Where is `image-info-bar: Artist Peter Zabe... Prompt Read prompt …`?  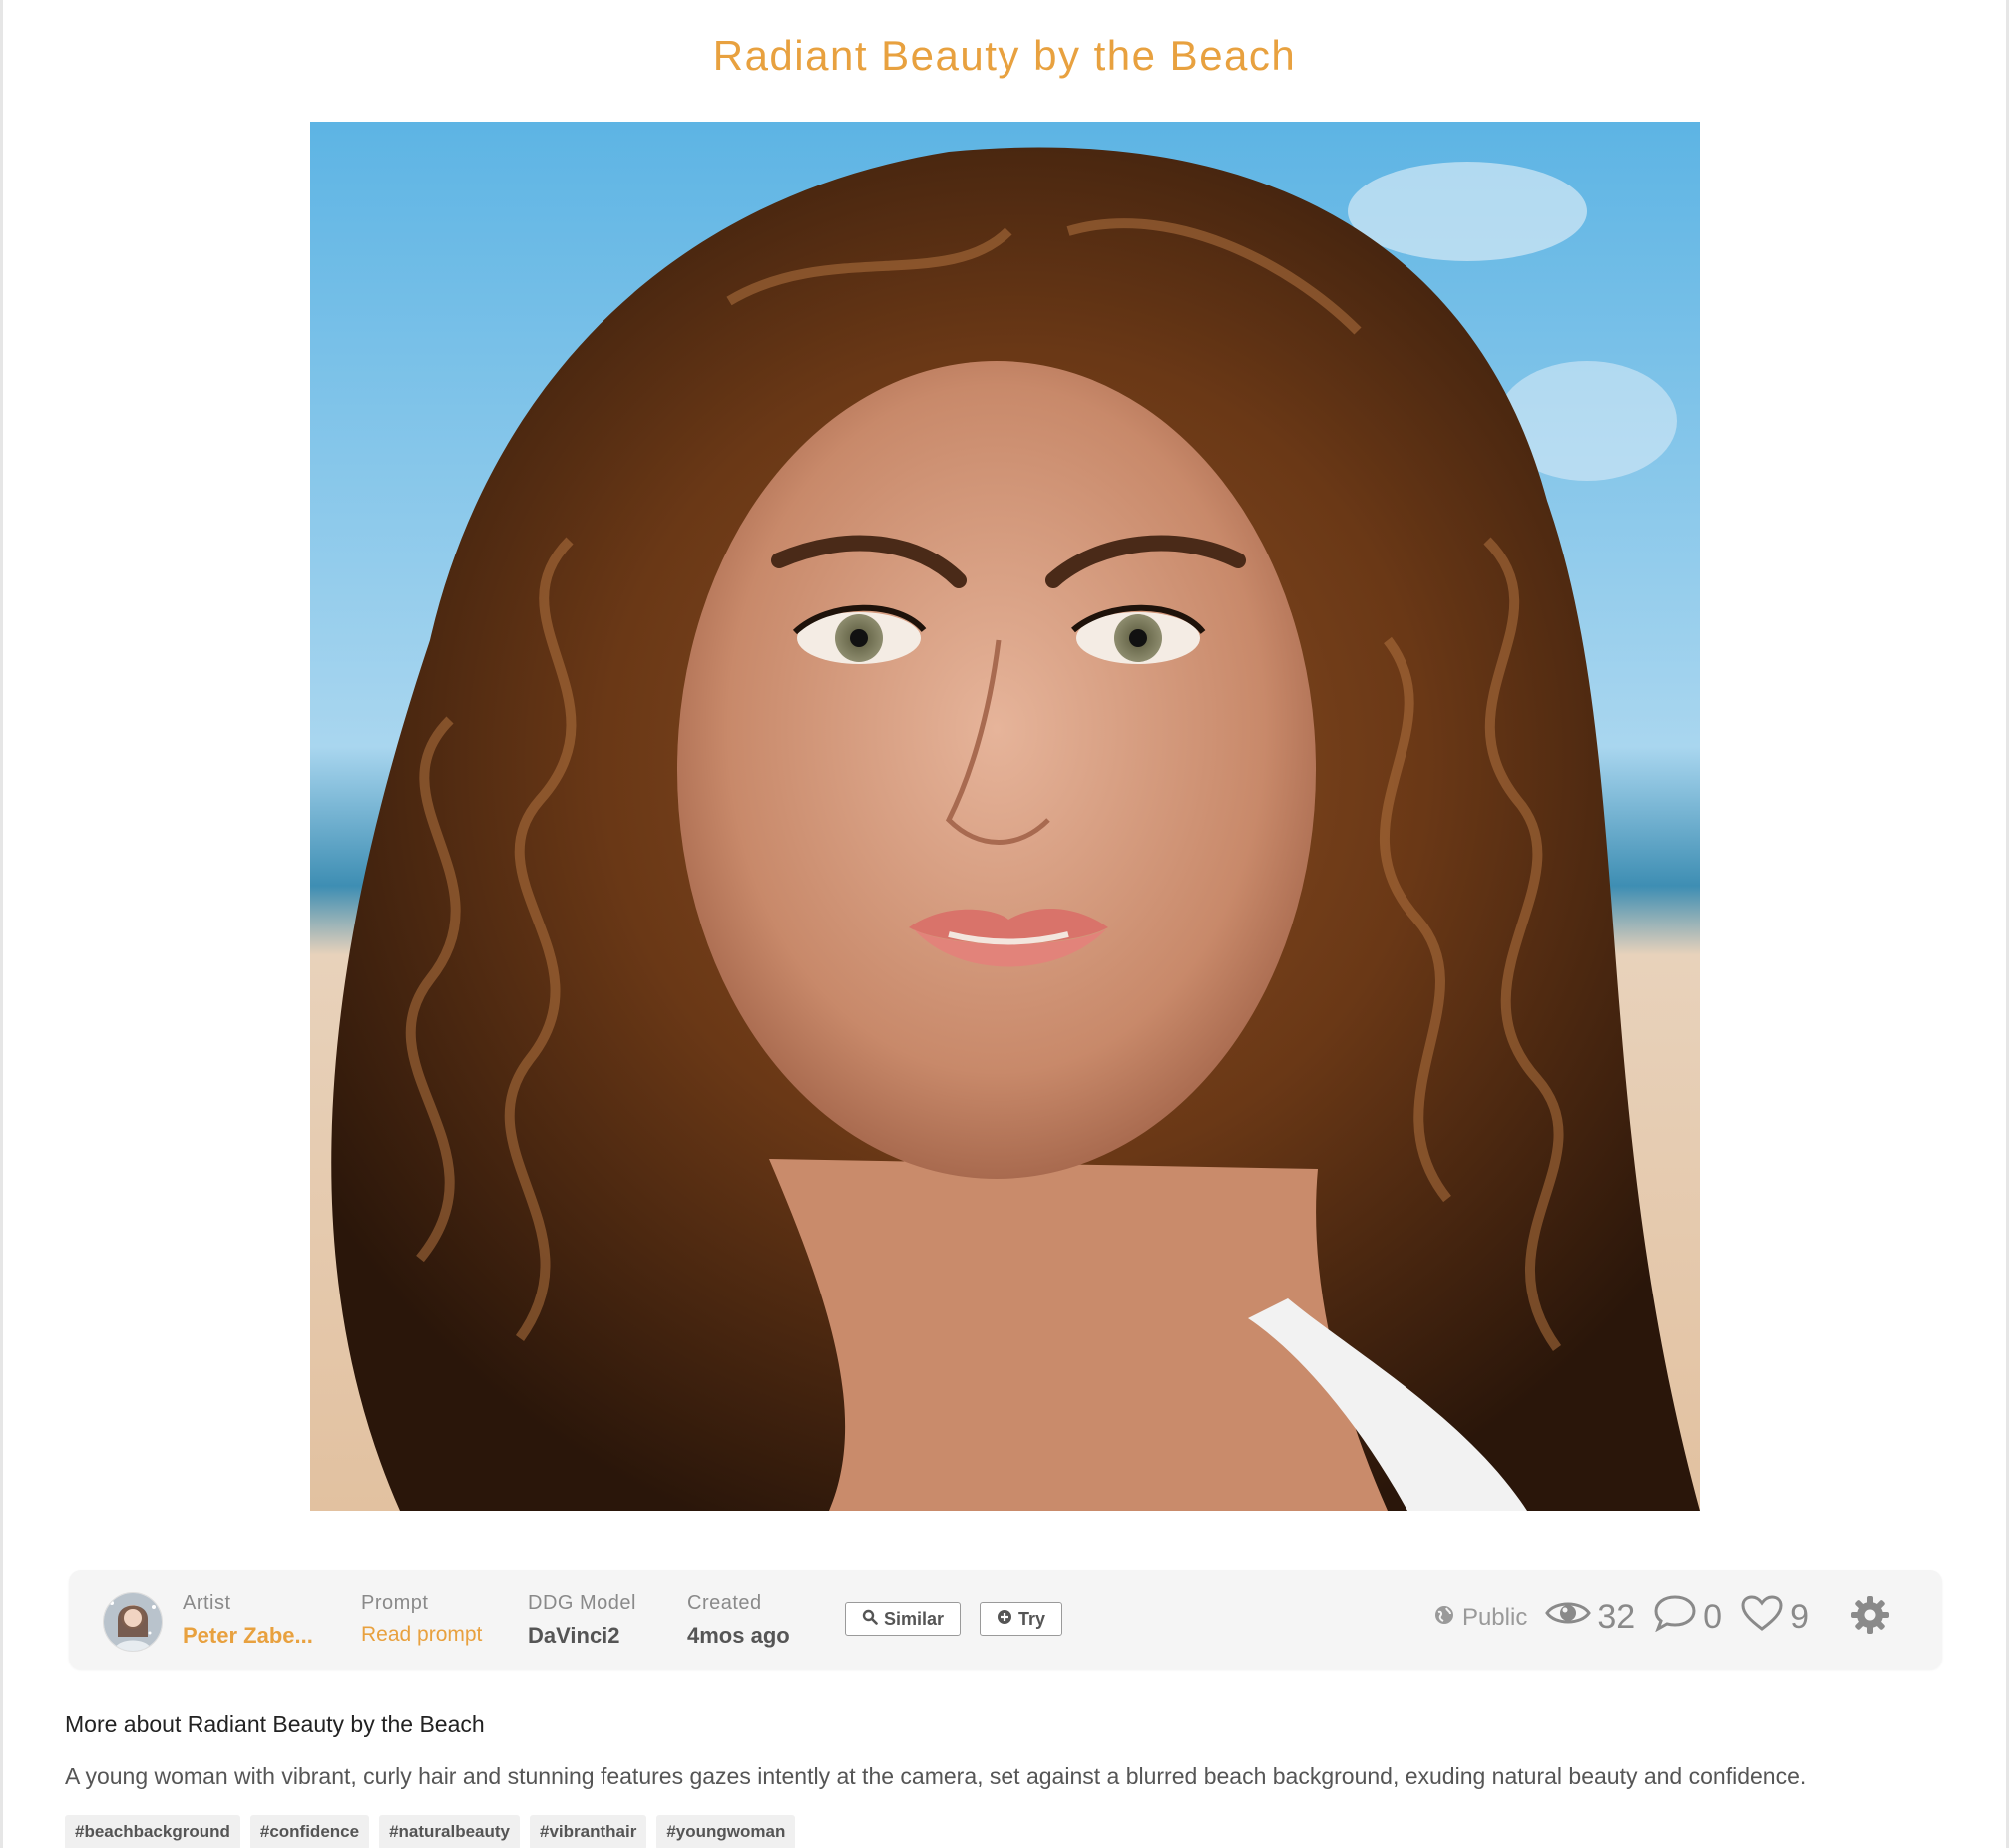
image-info-bar: Artist Peter Zabe... Prompt Read prompt … is located at coordinates (1005, 1619).